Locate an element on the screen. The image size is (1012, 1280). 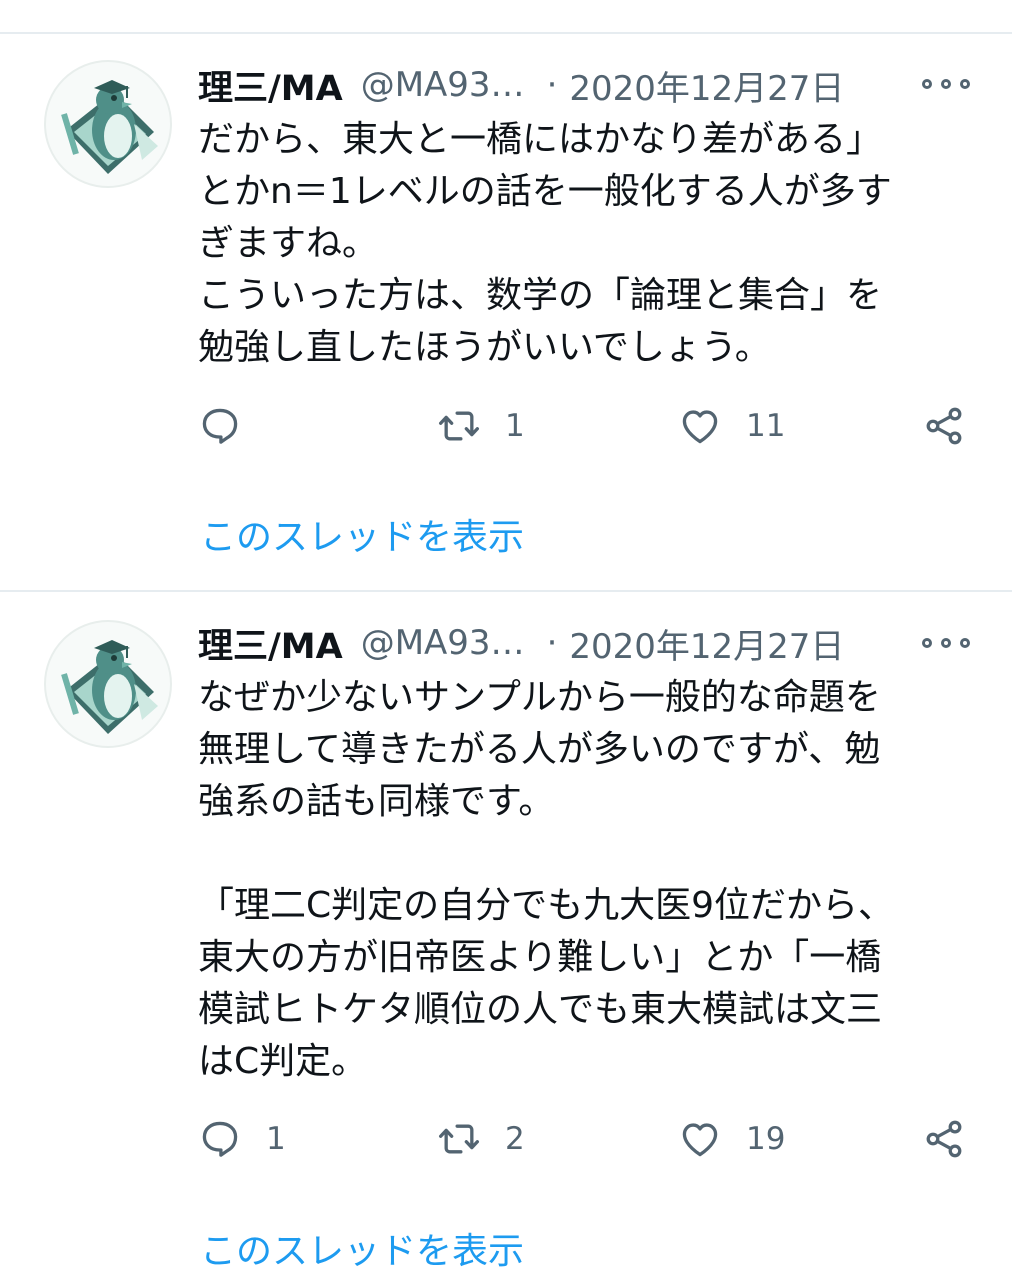
retweet-button: 1 is located at coordinates (481, 426).